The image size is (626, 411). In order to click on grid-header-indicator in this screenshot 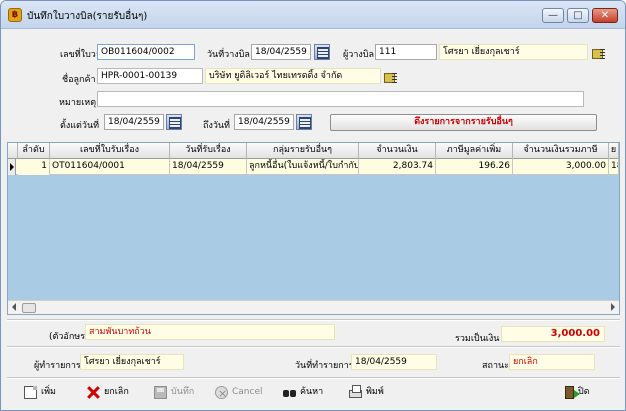, I will do `click(13, 151)`.